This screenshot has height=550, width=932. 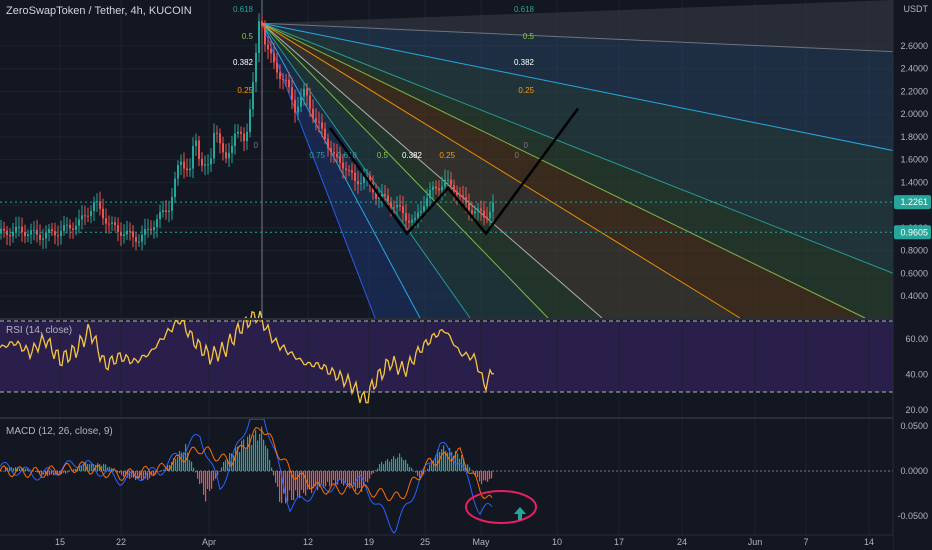 What do you see at coordinates (446, 356) in the screenshot?
I see `rsi-band-fill` at bounding box center [446, 356].